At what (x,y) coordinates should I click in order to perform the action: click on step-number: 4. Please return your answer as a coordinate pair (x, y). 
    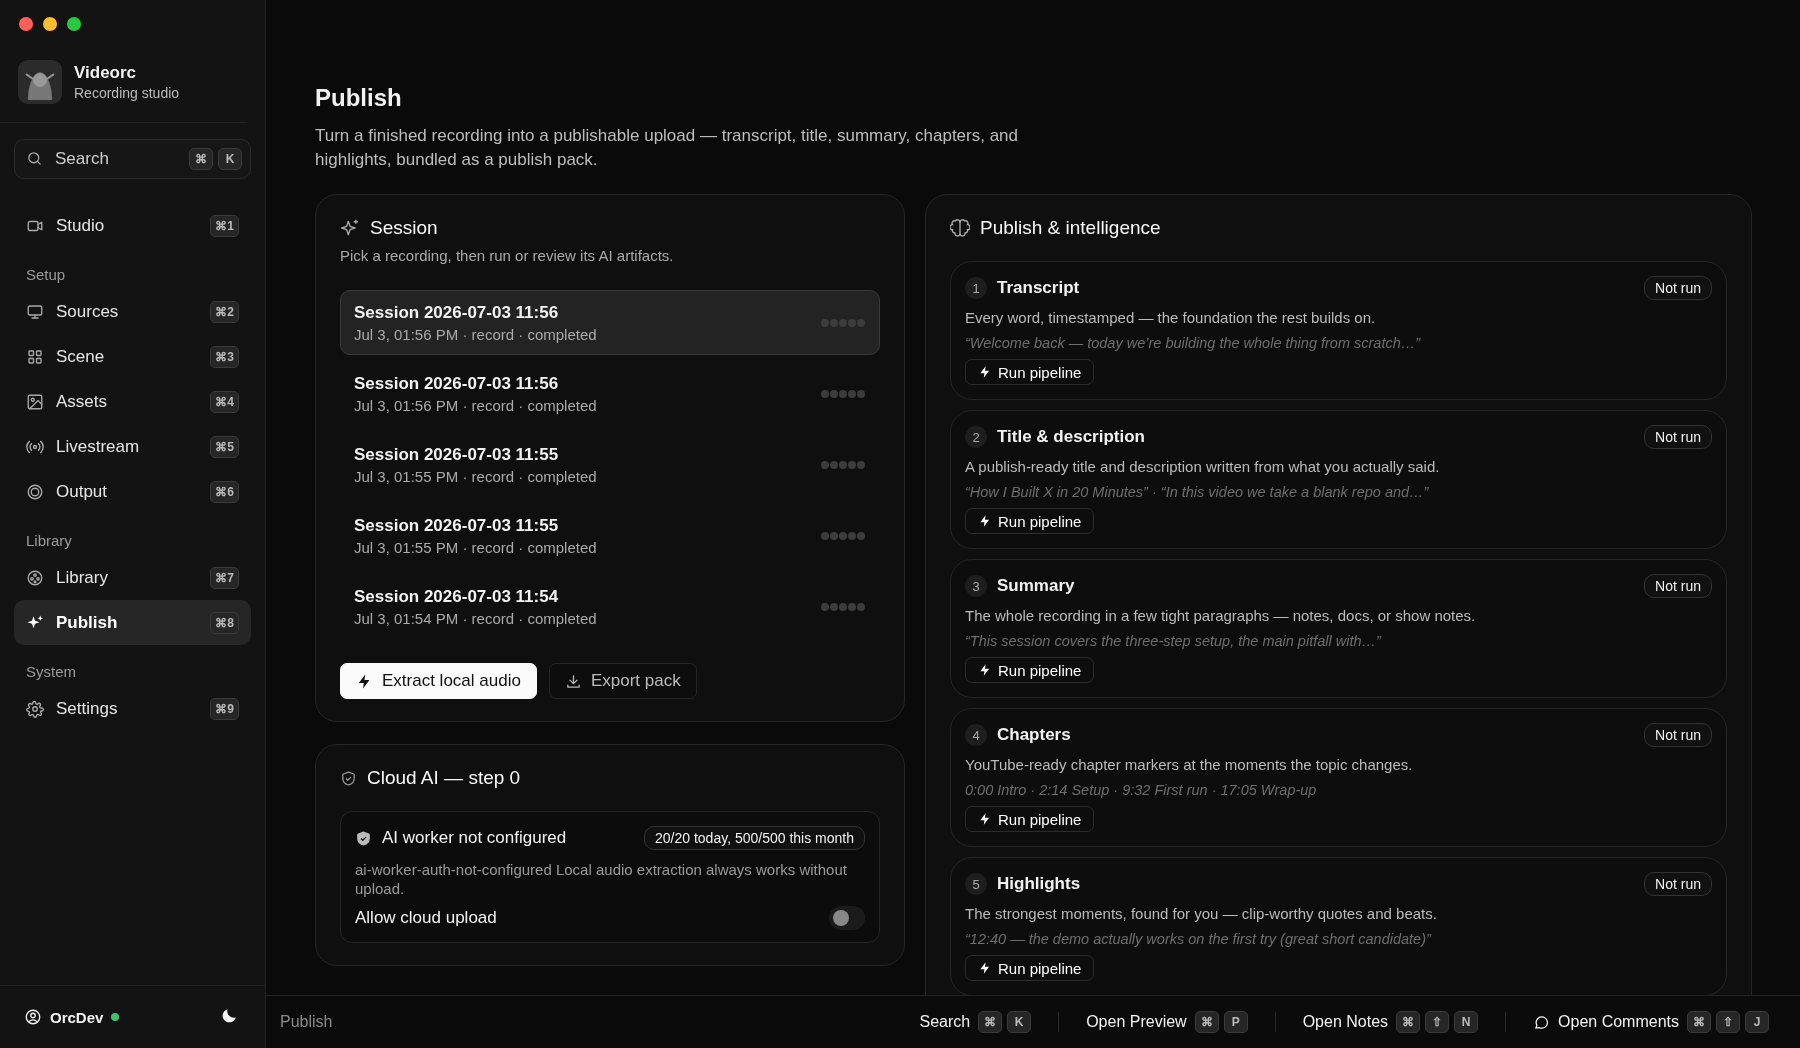
    Looking at the image, I should click on (976, 735).